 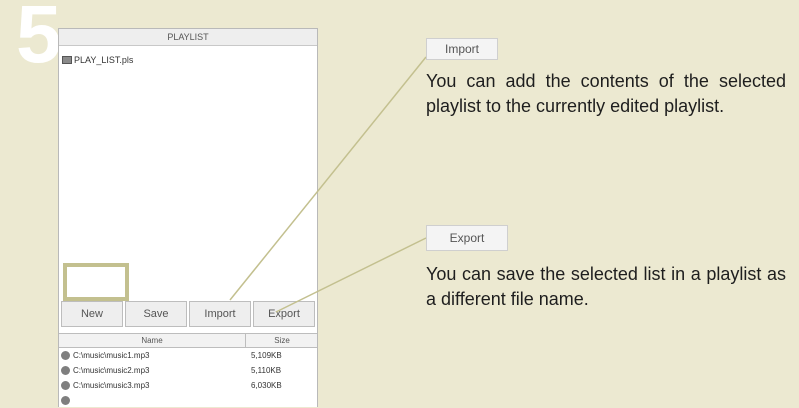 What do you see at coordinates (462, 49) in the screenshot?
I see `import-callout-button: Import` at bounding box center [462, 49].